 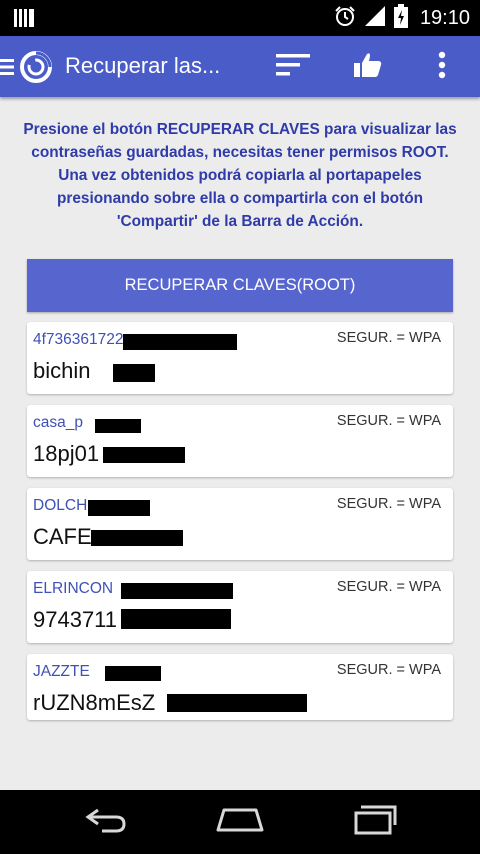 I want to click on back-button, so click(x=106, y=822).